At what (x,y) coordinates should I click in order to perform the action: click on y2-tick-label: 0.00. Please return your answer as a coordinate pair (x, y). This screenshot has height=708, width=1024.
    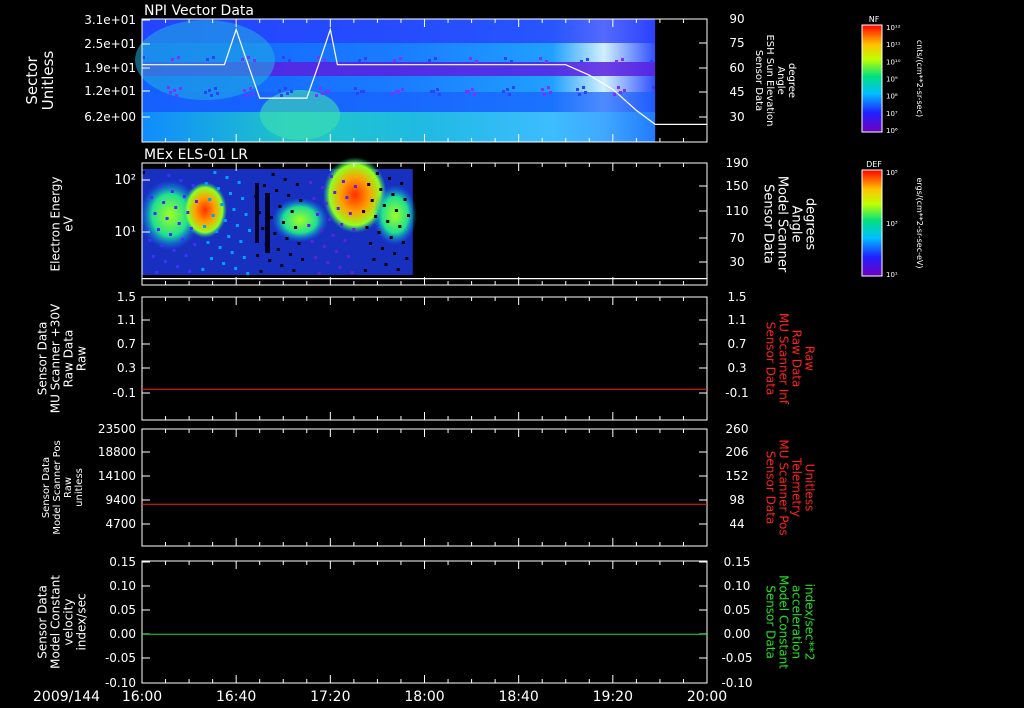
    Looking at the image, I should click on (737, 634).